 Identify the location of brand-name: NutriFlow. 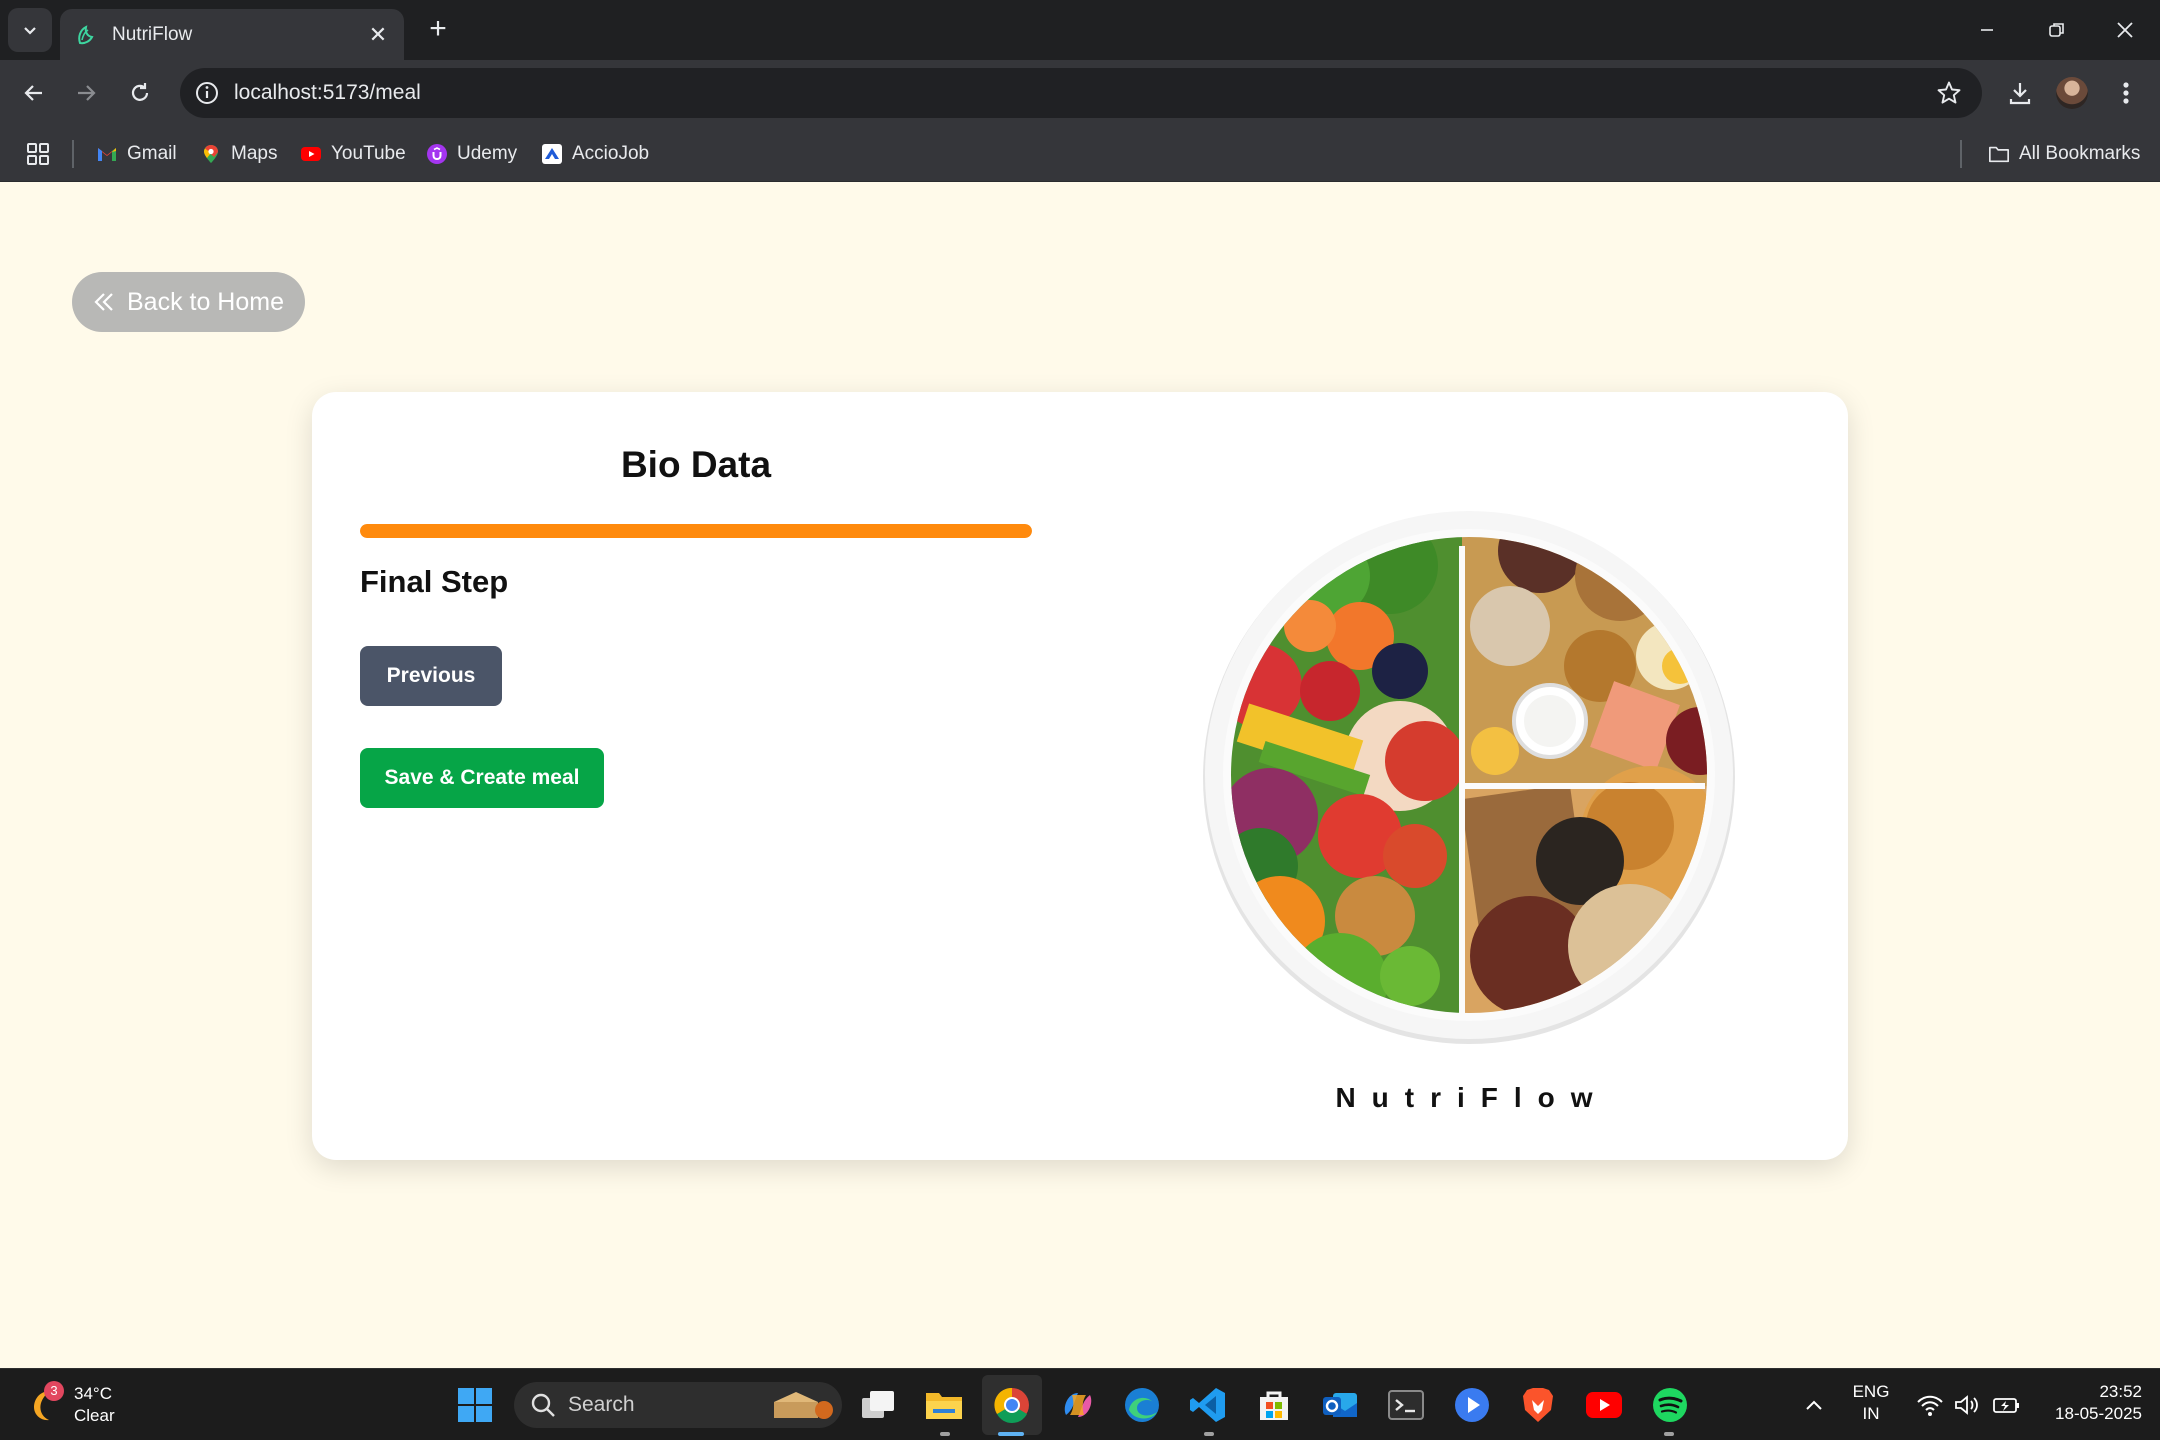
(1472, 1097).